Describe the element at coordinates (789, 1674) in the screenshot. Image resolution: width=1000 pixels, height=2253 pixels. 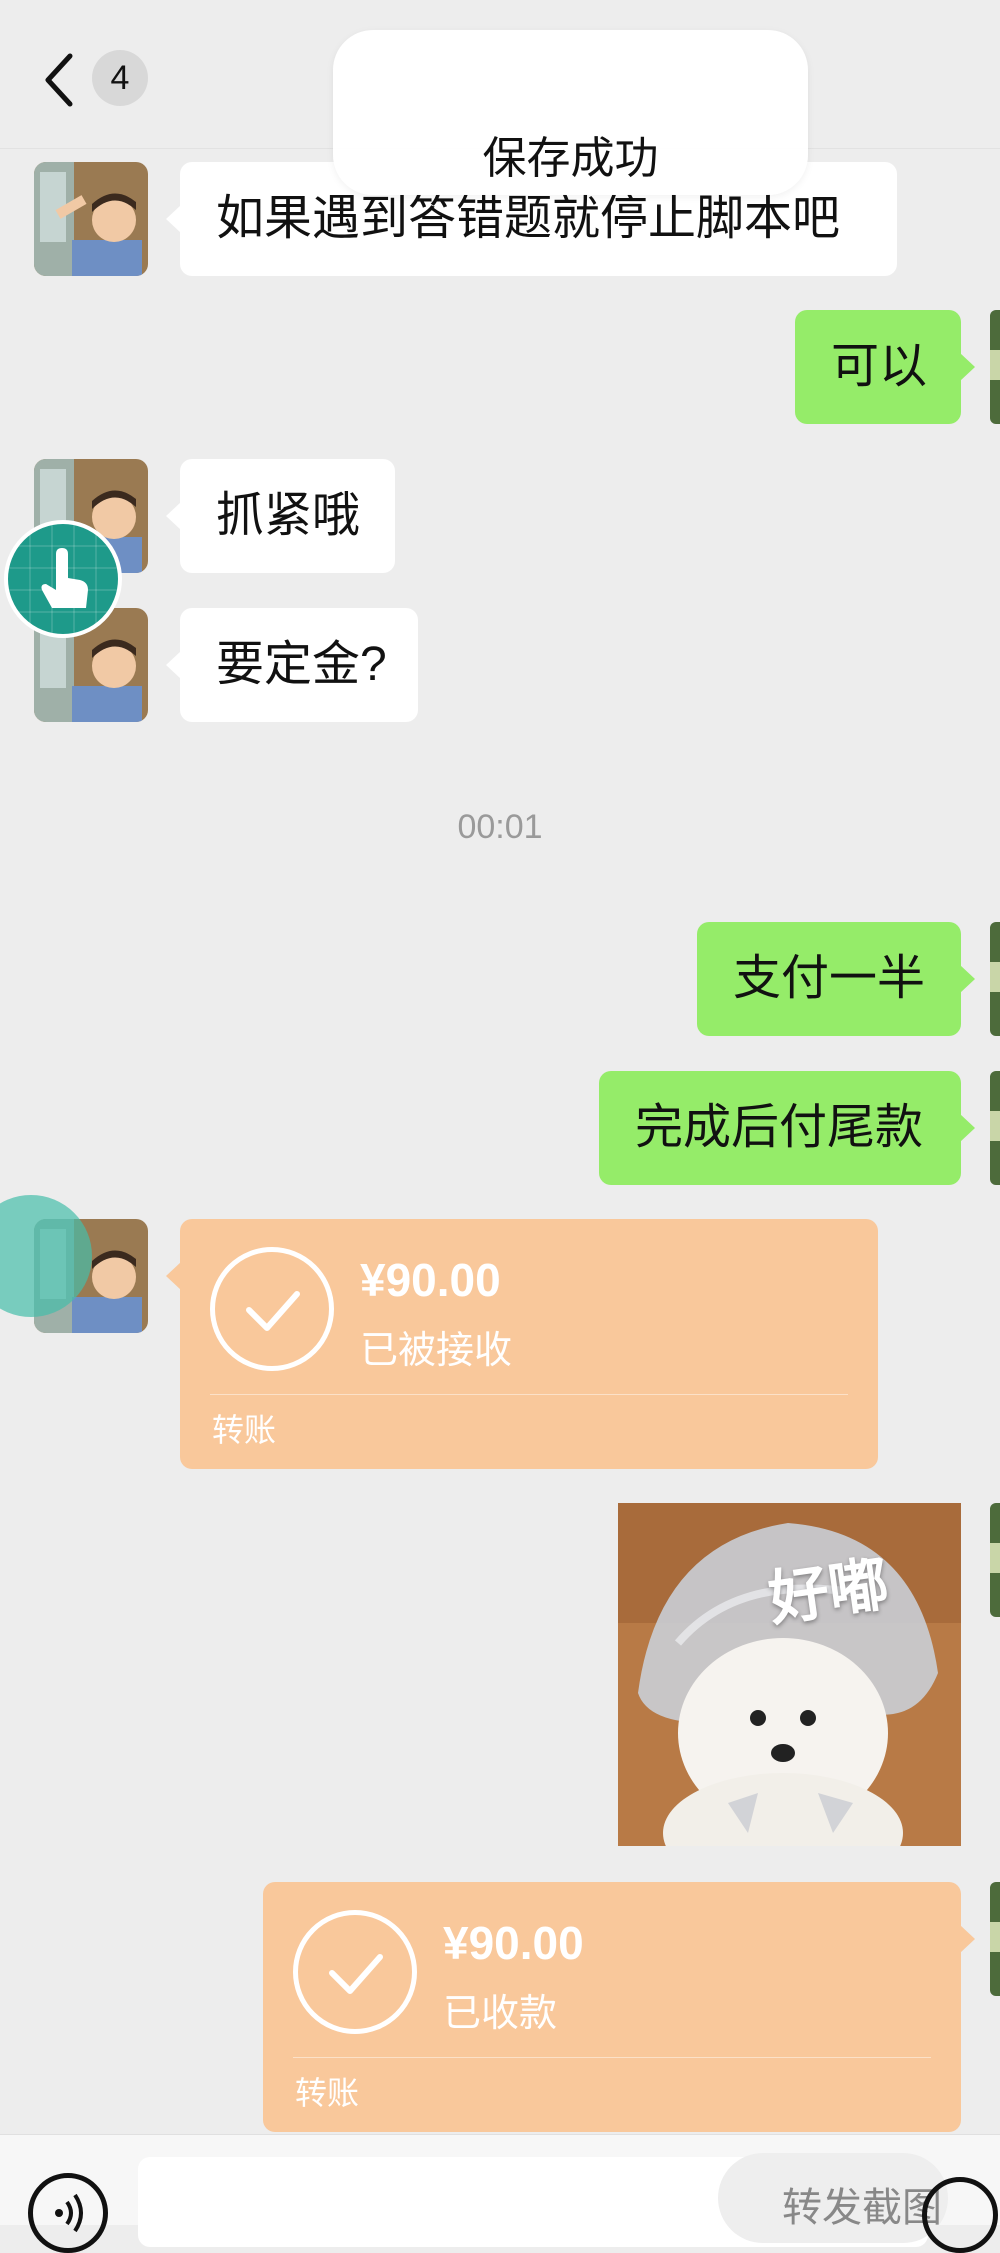
I see `sticker-image: 好嘟` at that location.